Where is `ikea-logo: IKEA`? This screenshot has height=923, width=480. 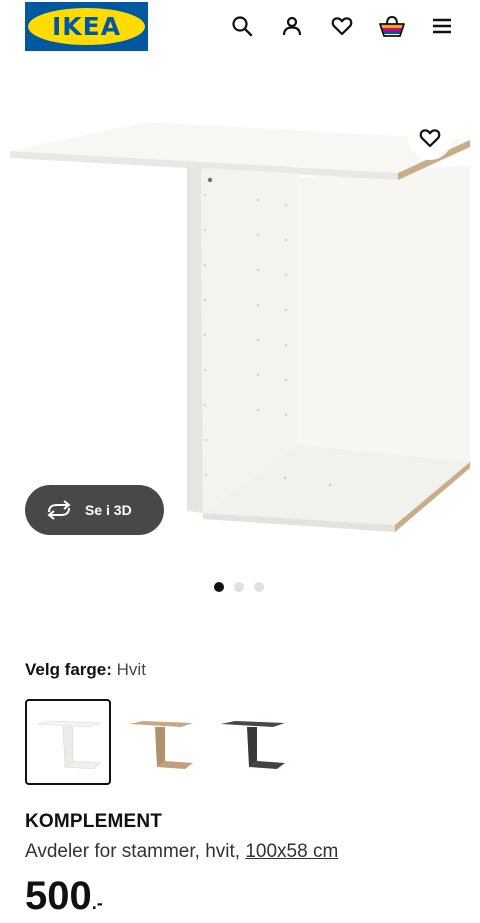
ikea-logo: IKEA is located at coordinates (86, 26).